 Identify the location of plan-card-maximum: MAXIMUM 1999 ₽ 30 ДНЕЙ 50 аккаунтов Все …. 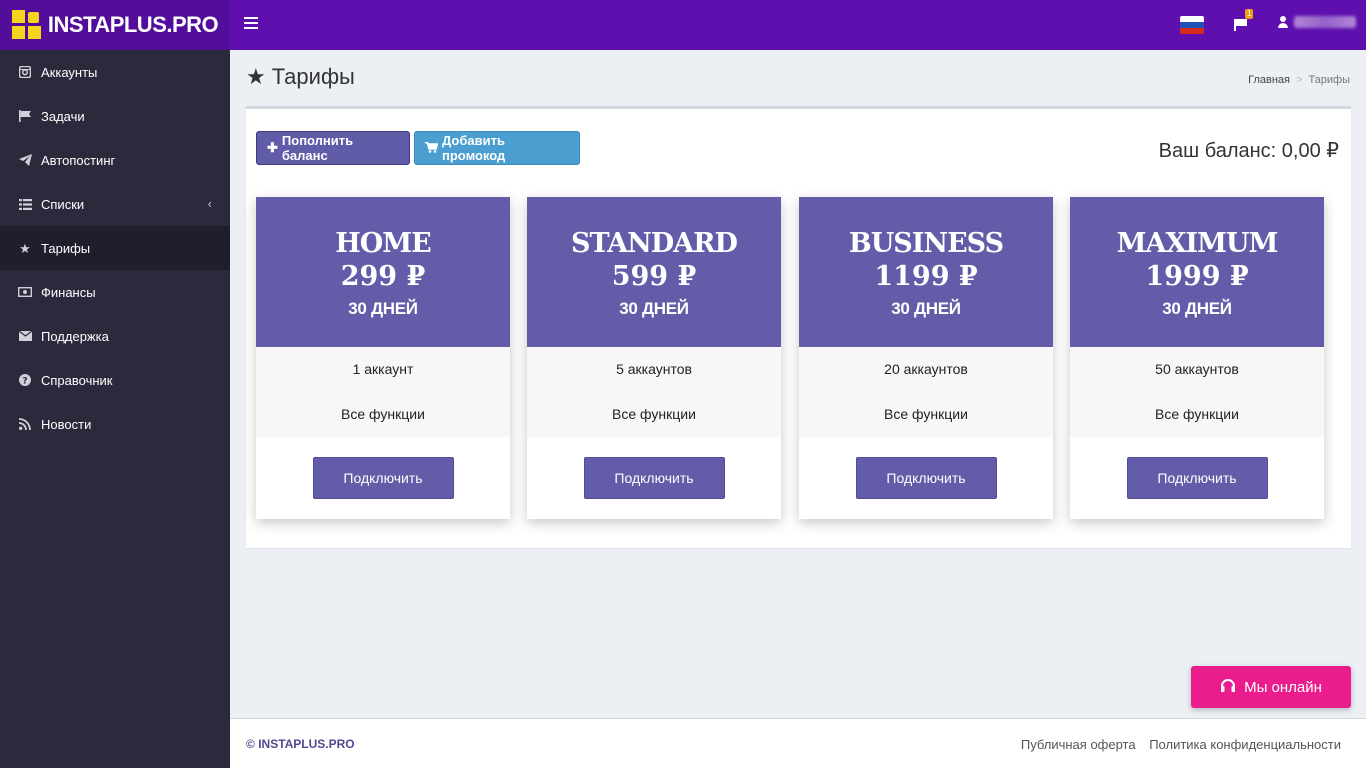
(1197, 358).